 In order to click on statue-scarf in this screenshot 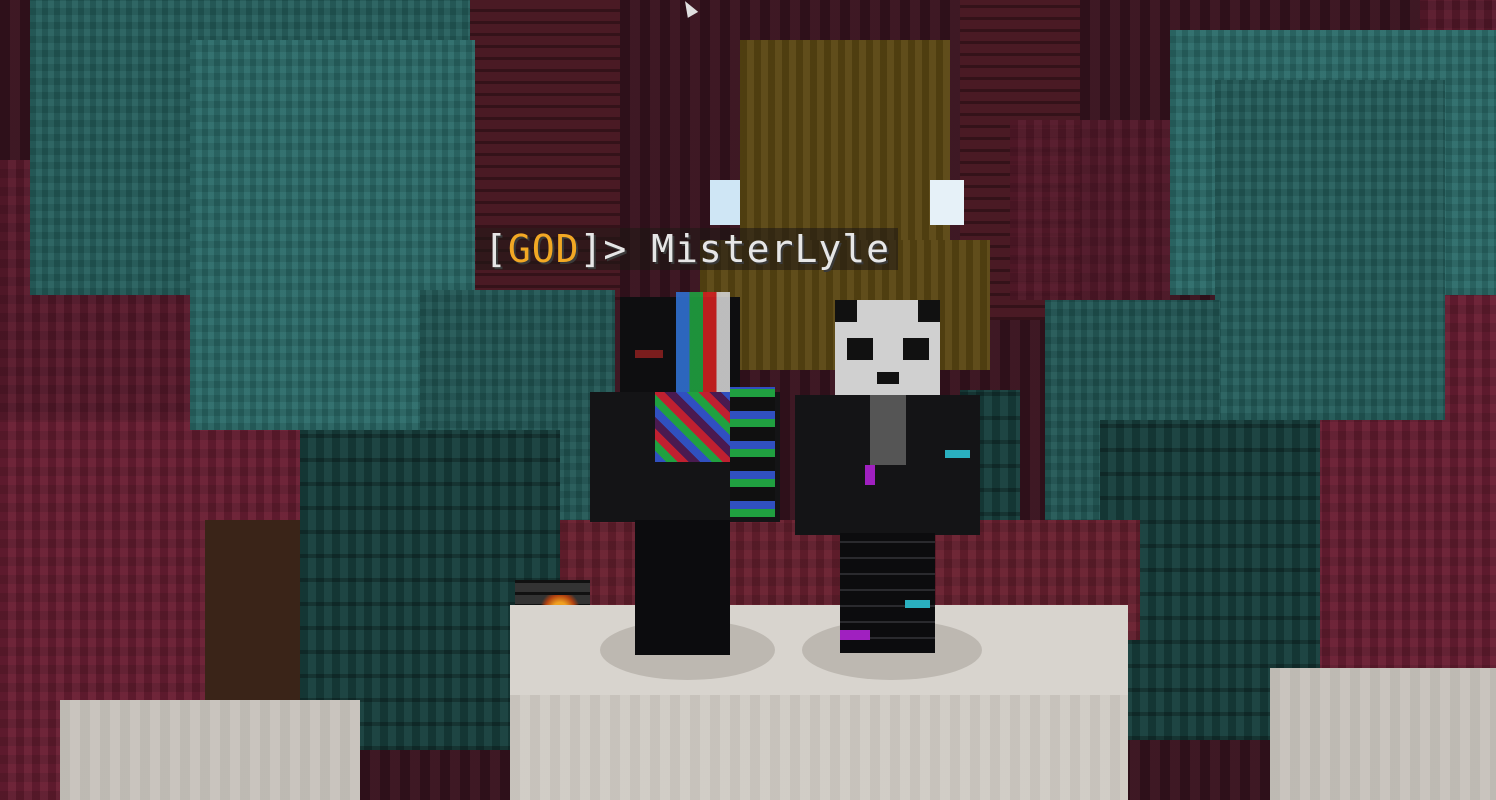, I will do `click(695, 427)`.